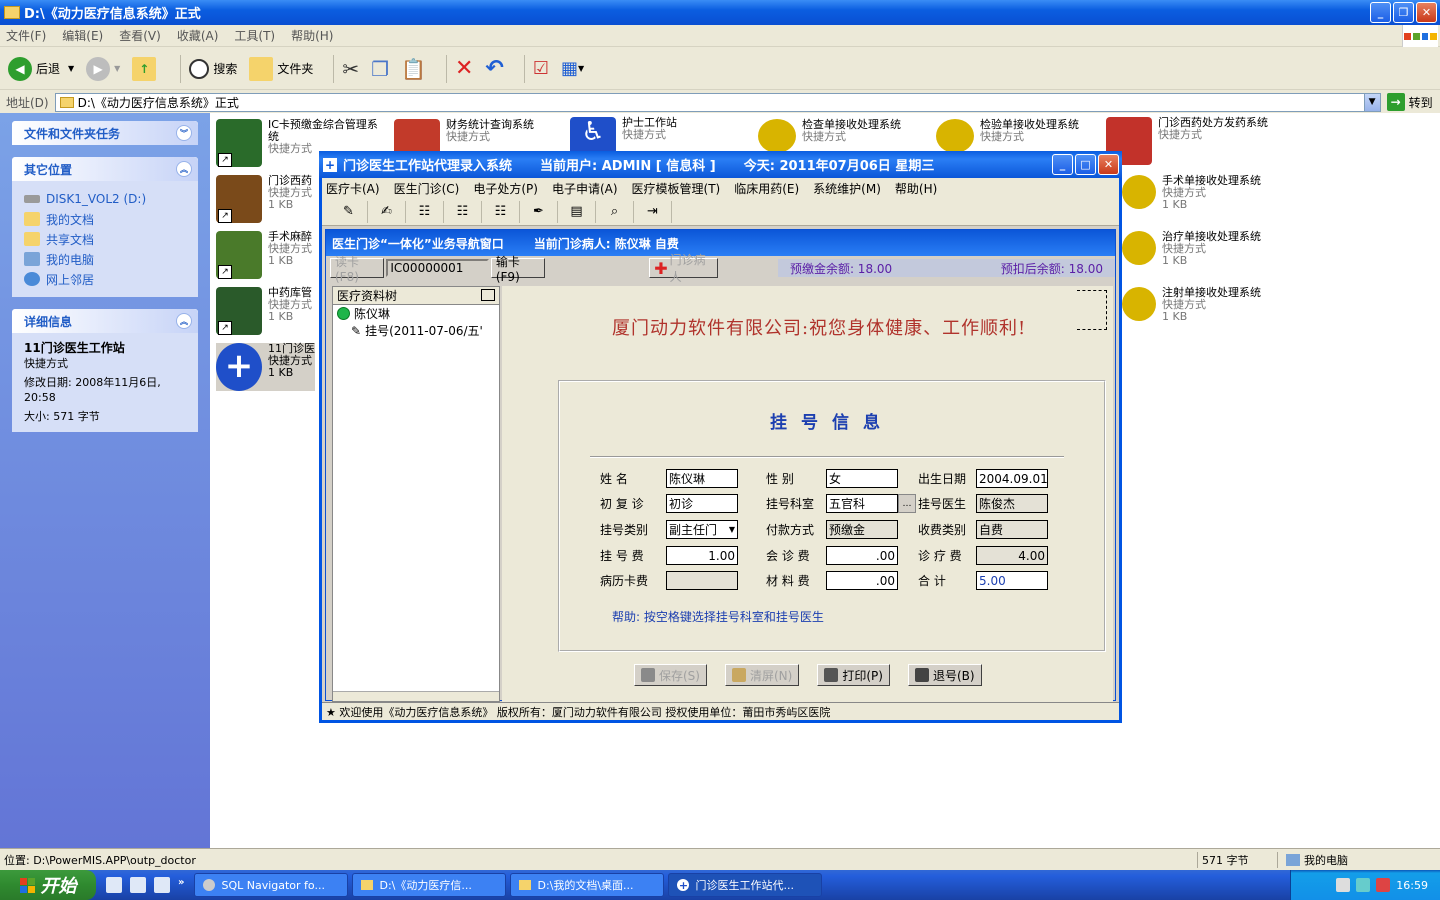  What do you see at coordinates (702, 503) in the screenshot?
I see `visit-type-field: 初诊` at bounding box center [702, 503].